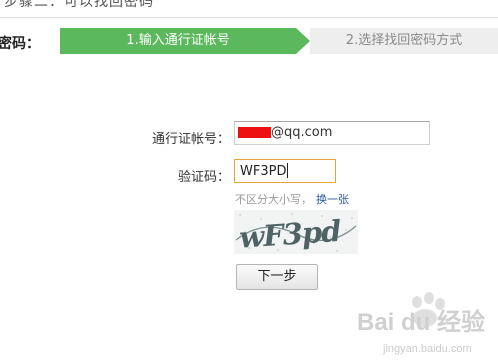 The width and height of the screenshot is (498, 360). Describe the element at coordinates (178, 41) in the screenshot. I see `step-1-active: 1.输入通行证帐号` at that location.